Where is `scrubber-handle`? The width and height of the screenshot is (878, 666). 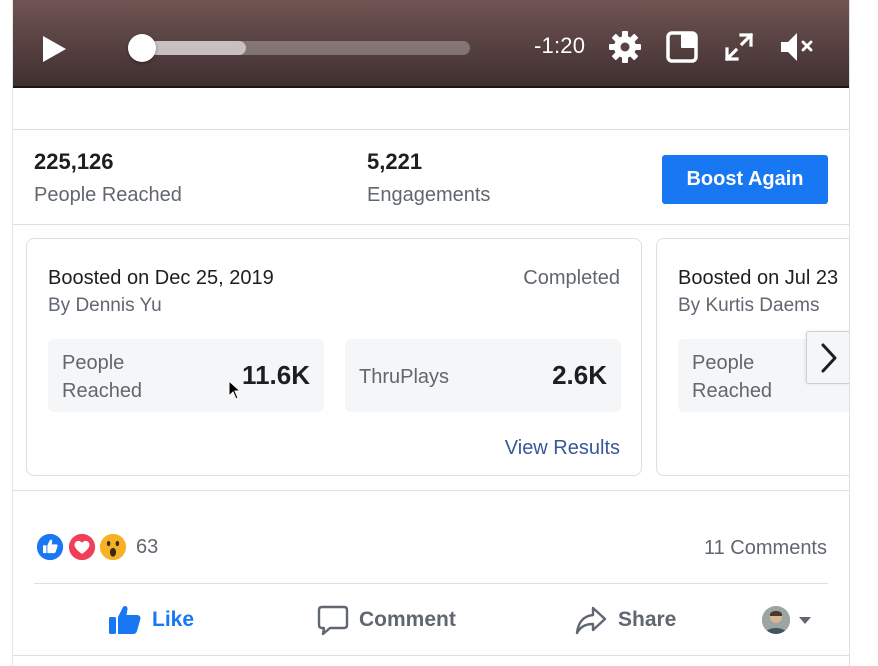 scrubber-handle is located at coordinates (142, 48).